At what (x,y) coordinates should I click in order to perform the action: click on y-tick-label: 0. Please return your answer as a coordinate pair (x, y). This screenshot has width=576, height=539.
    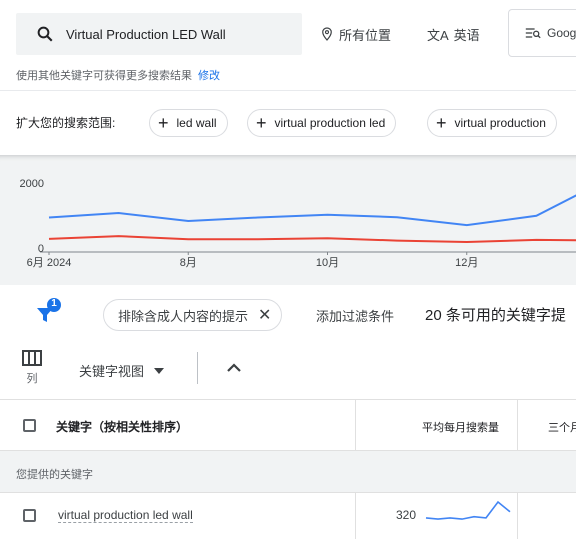
    Looking at the image, I should click on (41, 249).